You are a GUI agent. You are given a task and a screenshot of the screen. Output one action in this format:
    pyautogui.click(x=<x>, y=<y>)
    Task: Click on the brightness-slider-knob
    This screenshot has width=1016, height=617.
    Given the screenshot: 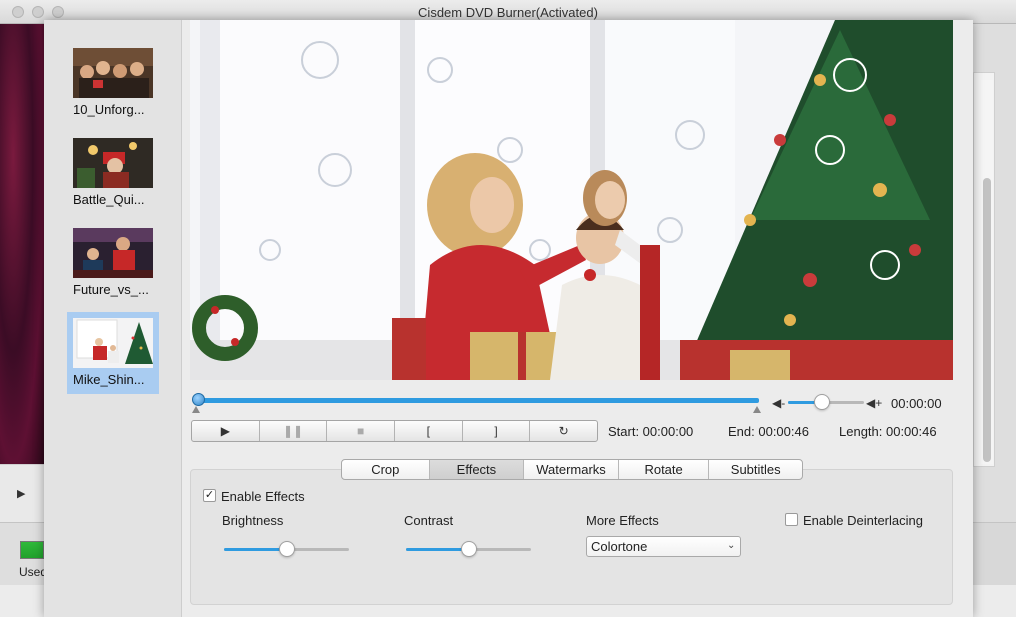 What is the action you would take?
    pyautogui.click(x=287, y=549)
    